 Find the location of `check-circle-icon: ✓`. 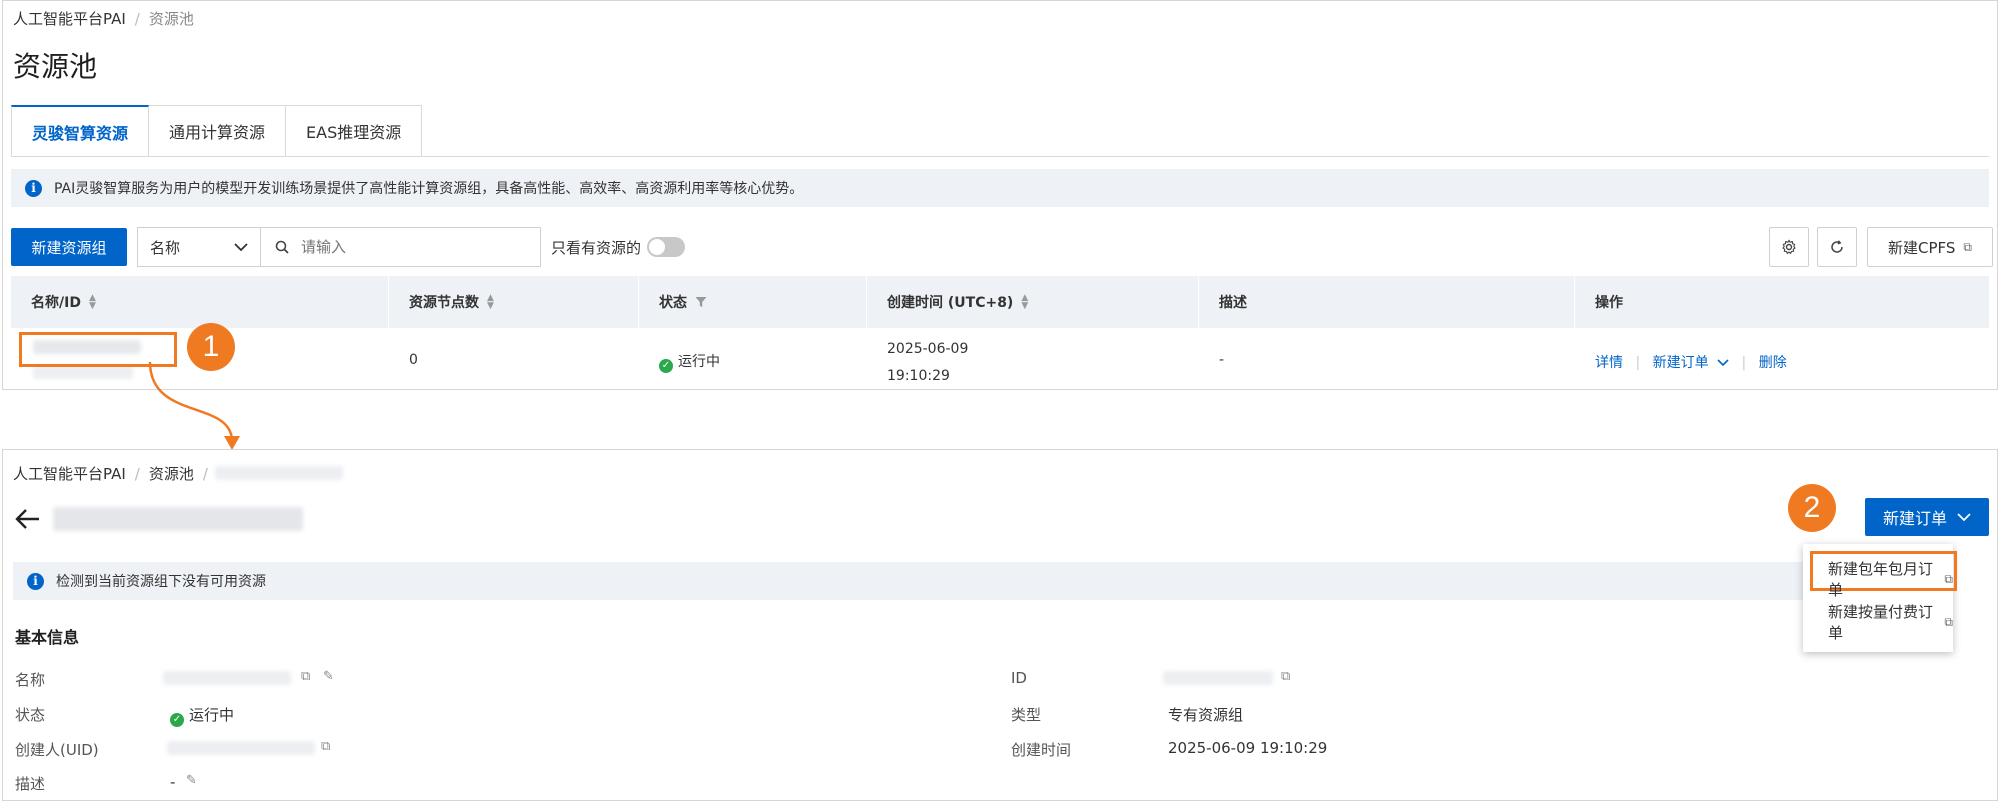

check-circle-icon: ✓ is located at coordinates (177, 719).